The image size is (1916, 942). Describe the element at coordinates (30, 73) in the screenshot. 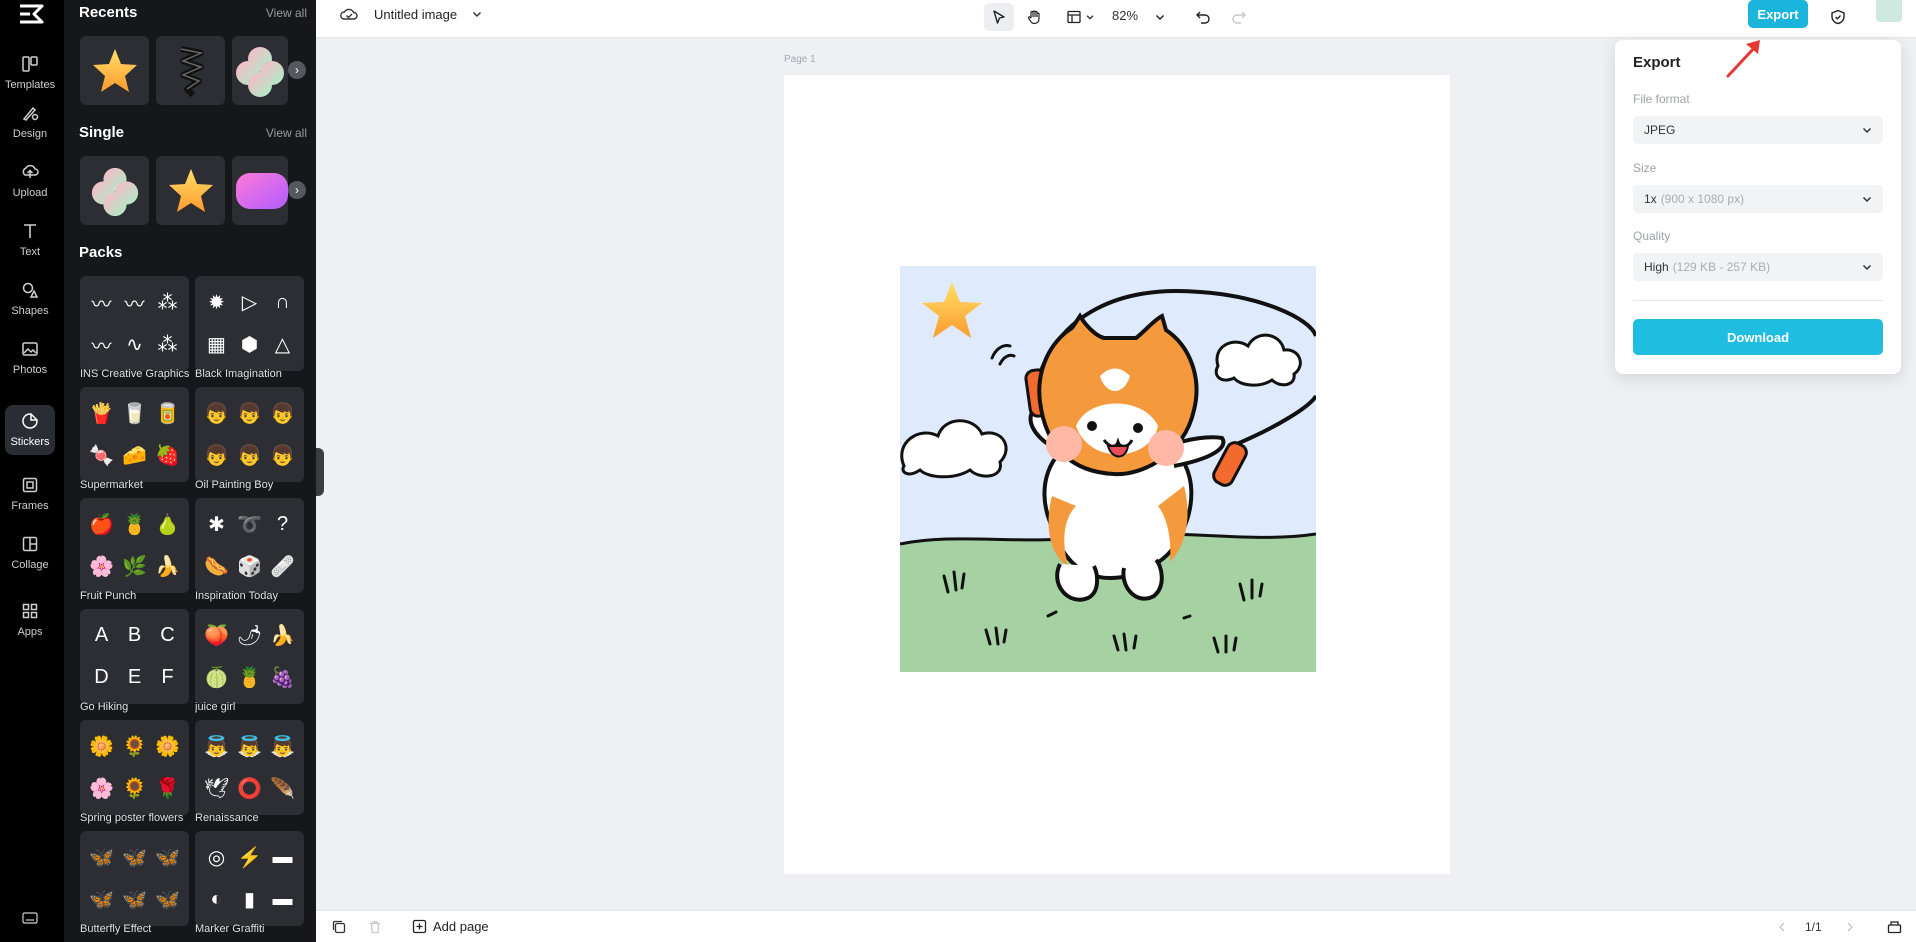

I see `rail-item-templates: Templates` at that location.